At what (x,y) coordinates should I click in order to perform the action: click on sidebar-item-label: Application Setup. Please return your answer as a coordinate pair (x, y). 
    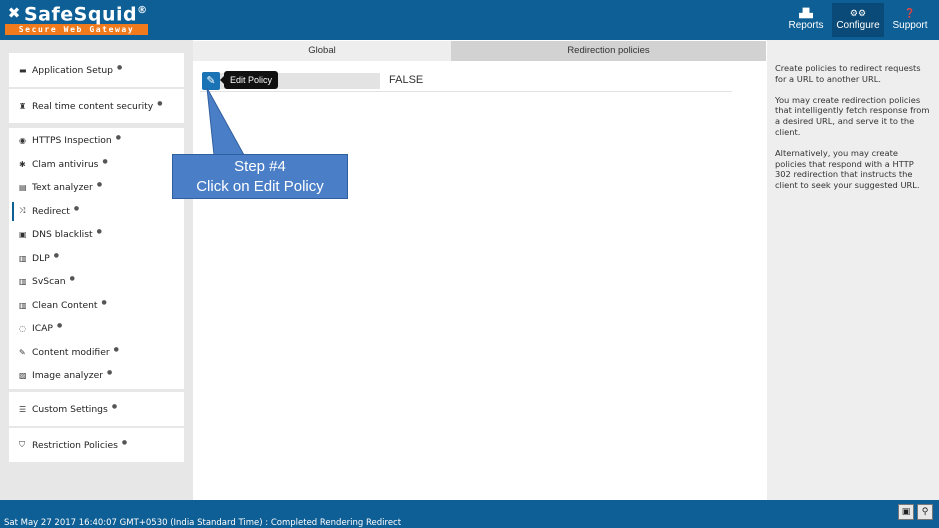
    Looking at the image, I should click on (72, 70).